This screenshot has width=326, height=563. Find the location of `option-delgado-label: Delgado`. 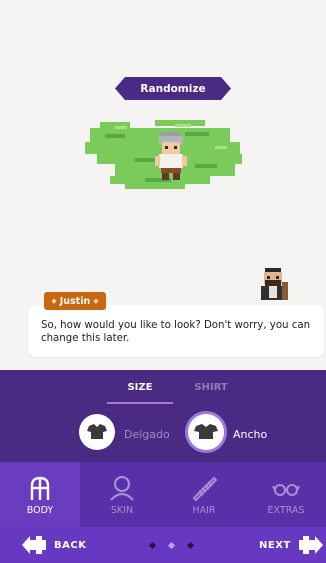

option-delgado-label: Delgado is located at coordinates (147, 434).